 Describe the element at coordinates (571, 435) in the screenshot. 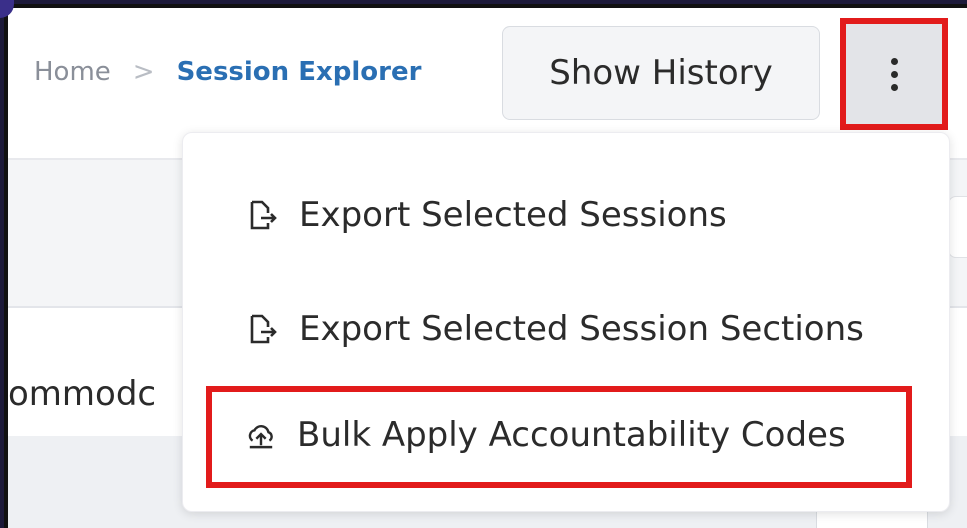

I see `menu-item-label: Bulk Apply Accountability Codes` at that location.